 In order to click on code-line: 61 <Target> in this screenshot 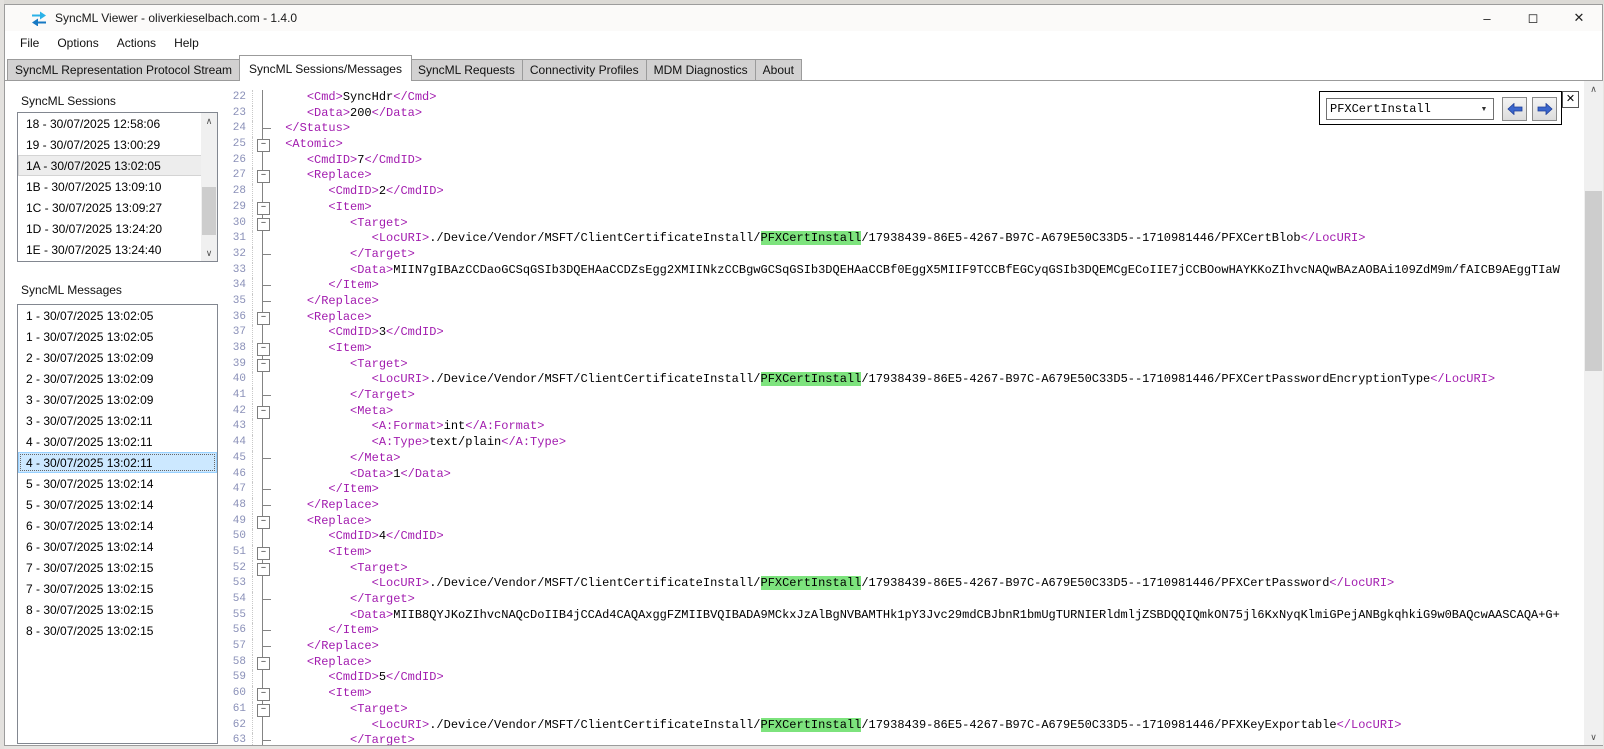, I will do `click(903, 709)`.